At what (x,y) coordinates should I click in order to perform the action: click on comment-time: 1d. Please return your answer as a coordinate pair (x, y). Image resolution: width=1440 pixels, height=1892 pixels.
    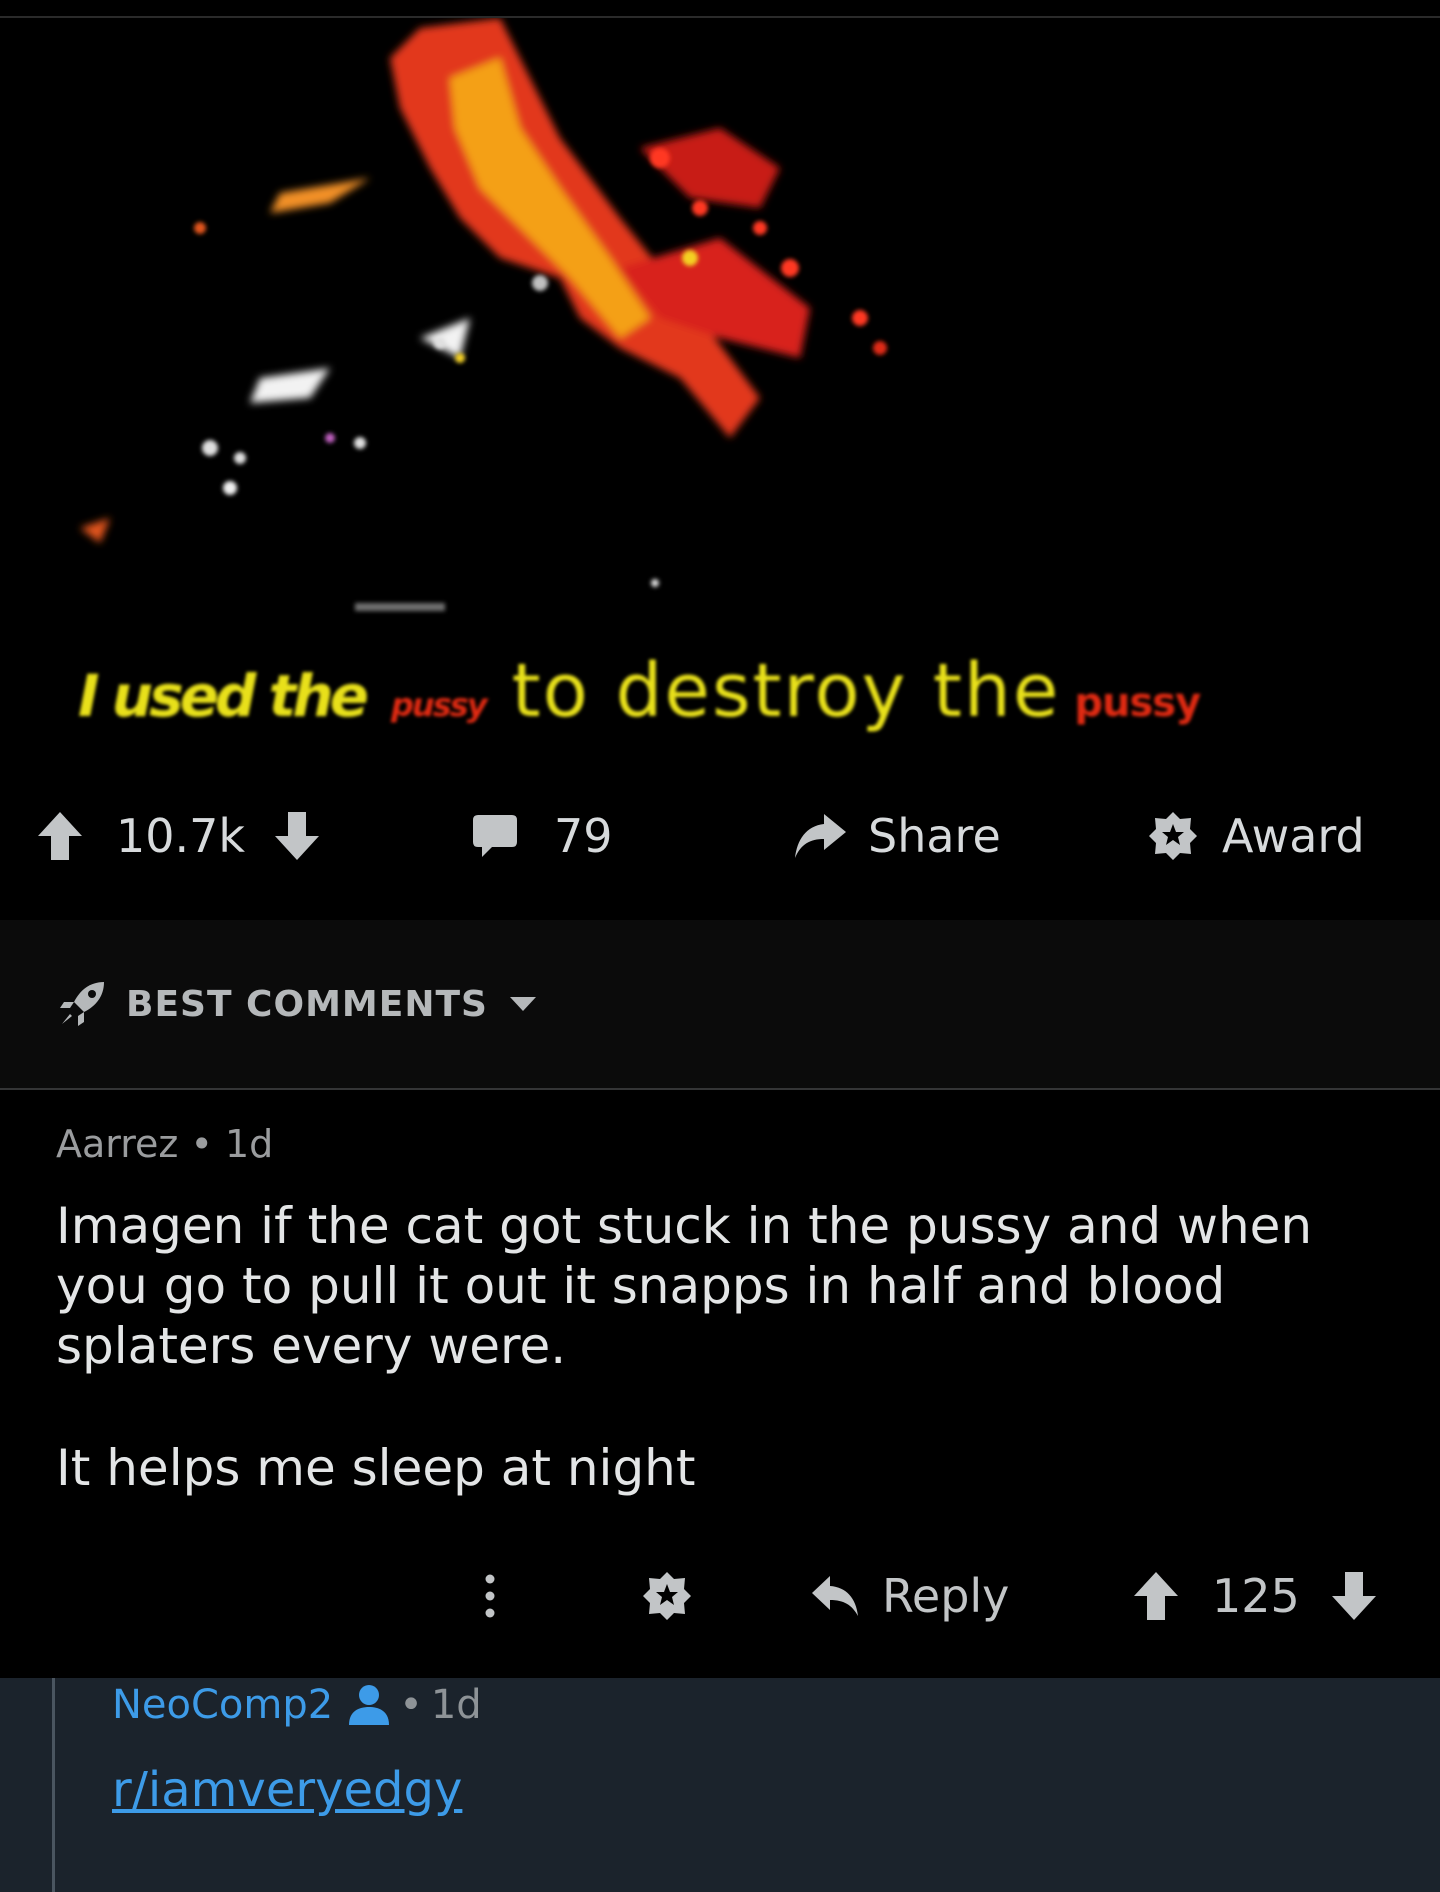
    Looking at the image, I should click on (249, 1144).